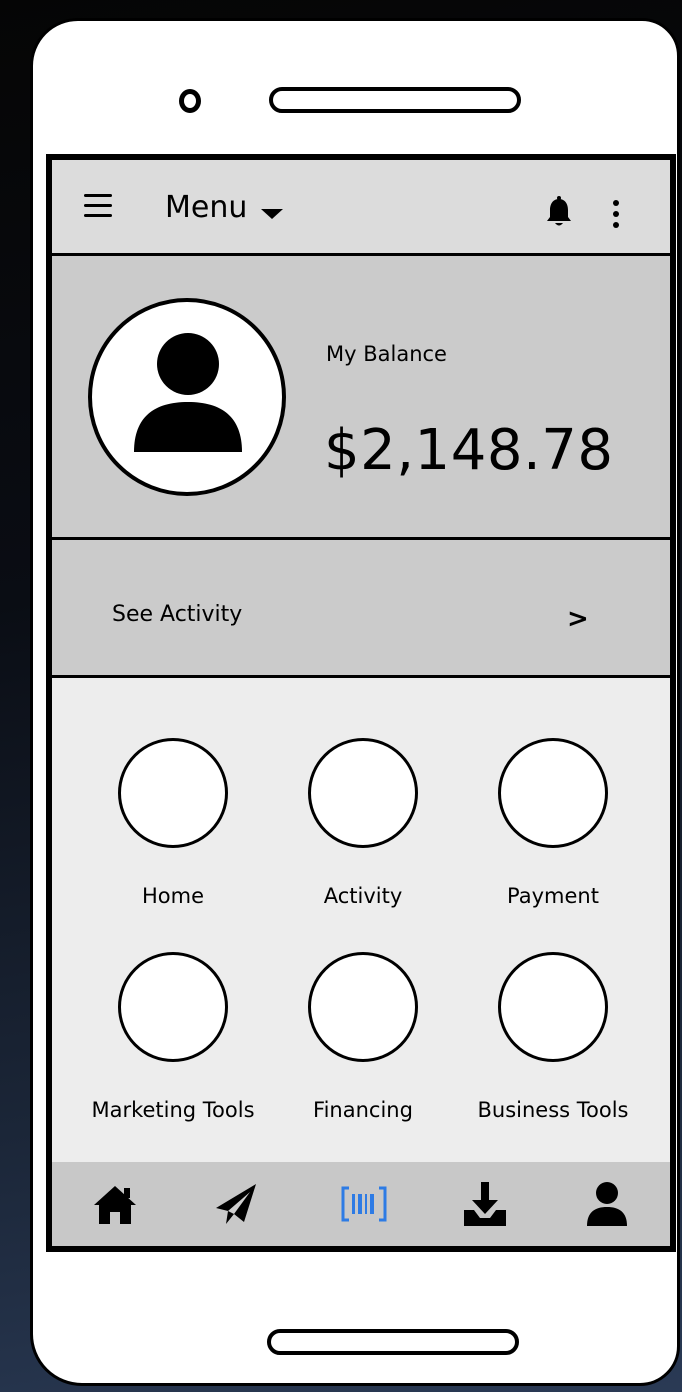  Describe the element at coordinates (469, 450) in the screenshot. I see `balance-amount: $2,148.78` at that location.